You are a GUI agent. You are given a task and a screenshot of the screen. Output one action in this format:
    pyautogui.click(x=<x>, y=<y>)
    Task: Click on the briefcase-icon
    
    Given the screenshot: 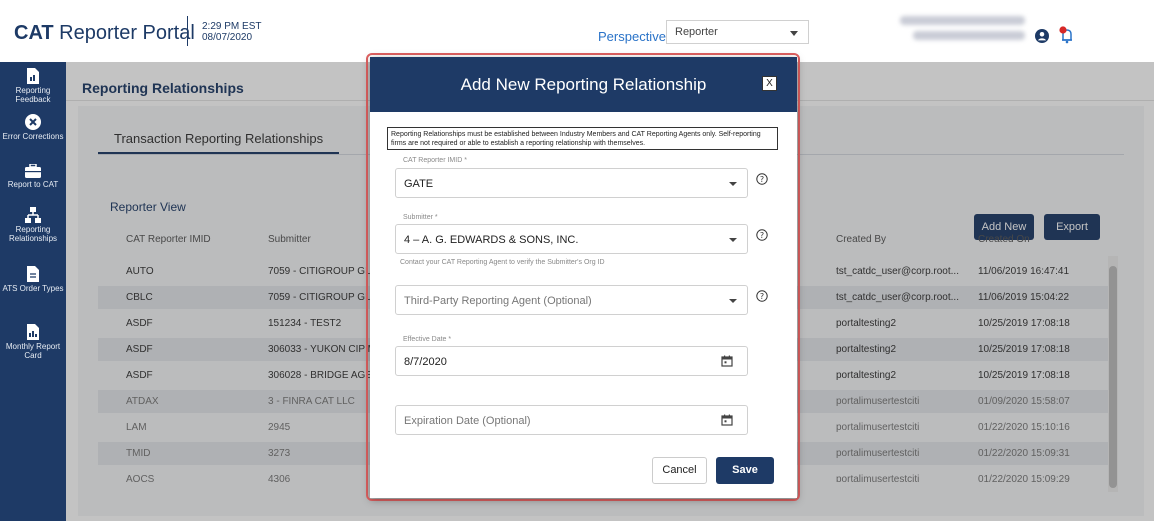 What is the action you would take?
    pyautogui.click(x=33, y=171)
    